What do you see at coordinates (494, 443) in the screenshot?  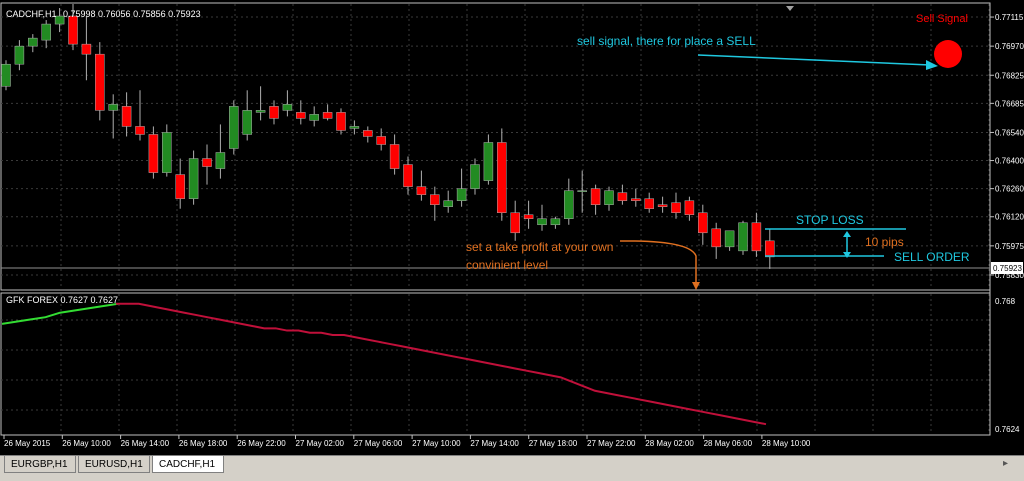 I see `time-label: 27 May 14:00` at bounding box center [494, 443].